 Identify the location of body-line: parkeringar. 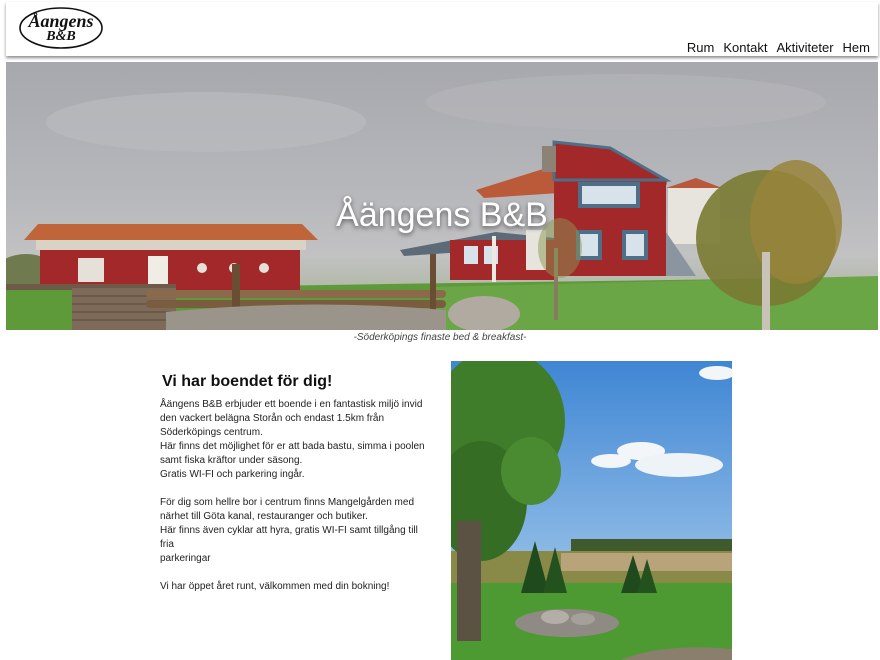
(185, 558).